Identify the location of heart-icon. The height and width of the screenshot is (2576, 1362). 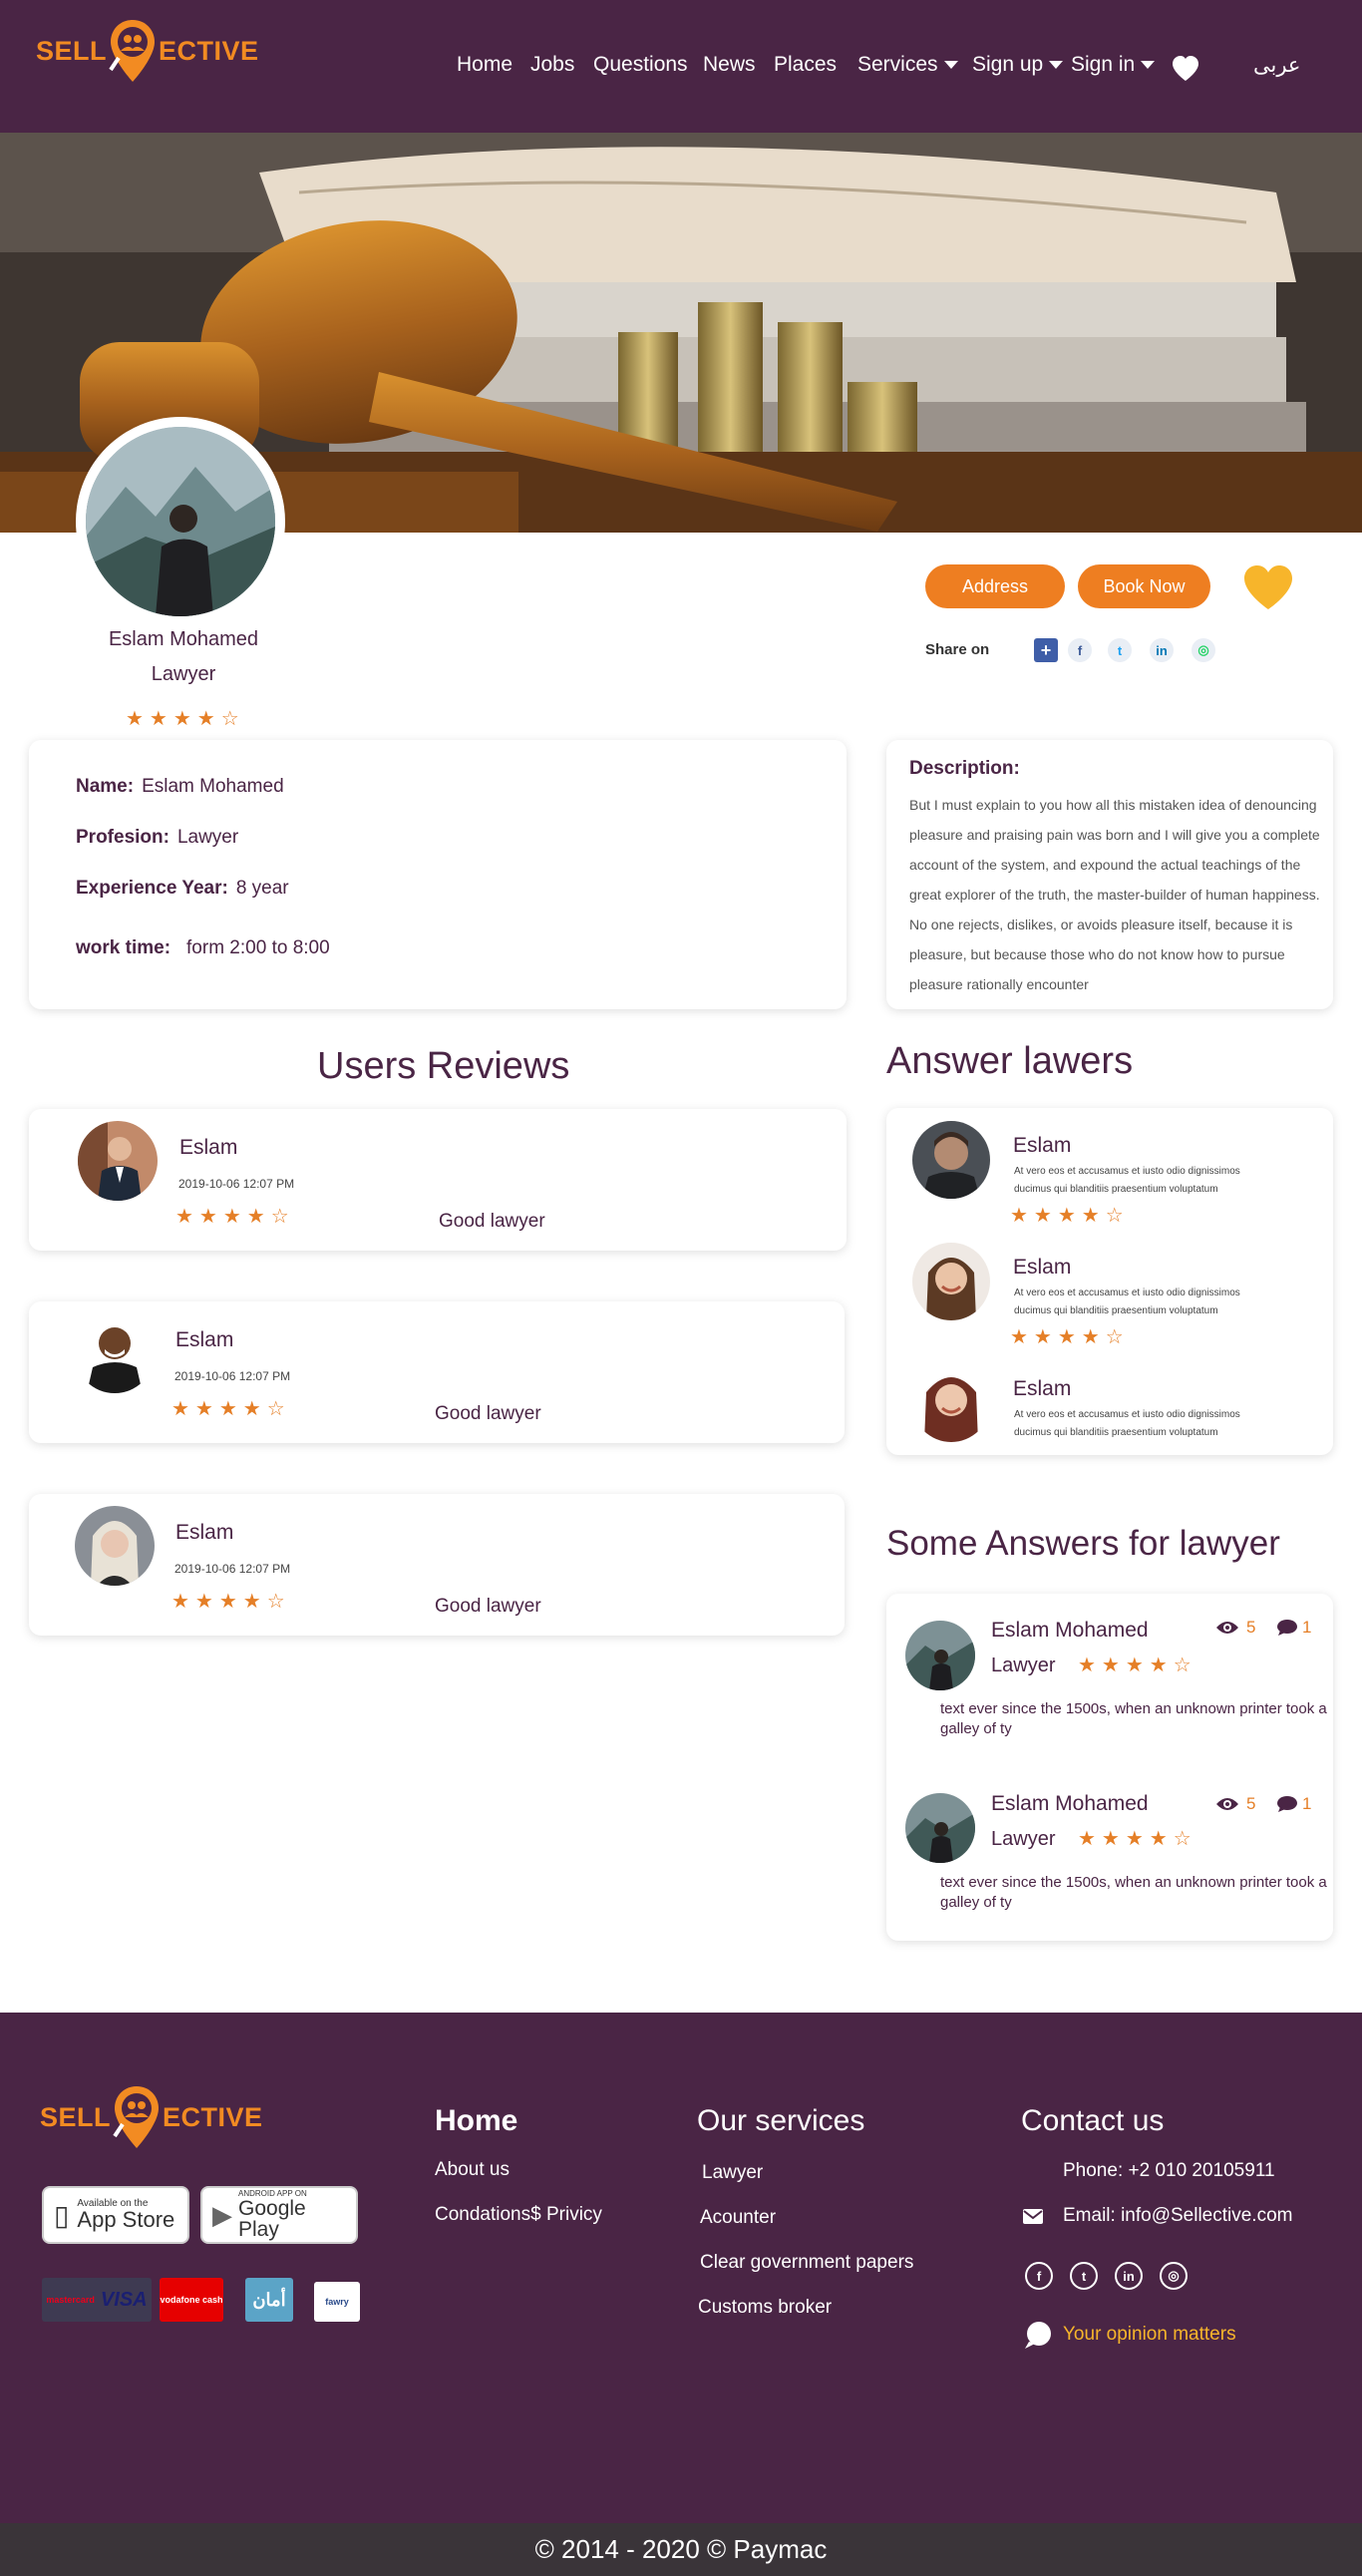
(1185, 69).